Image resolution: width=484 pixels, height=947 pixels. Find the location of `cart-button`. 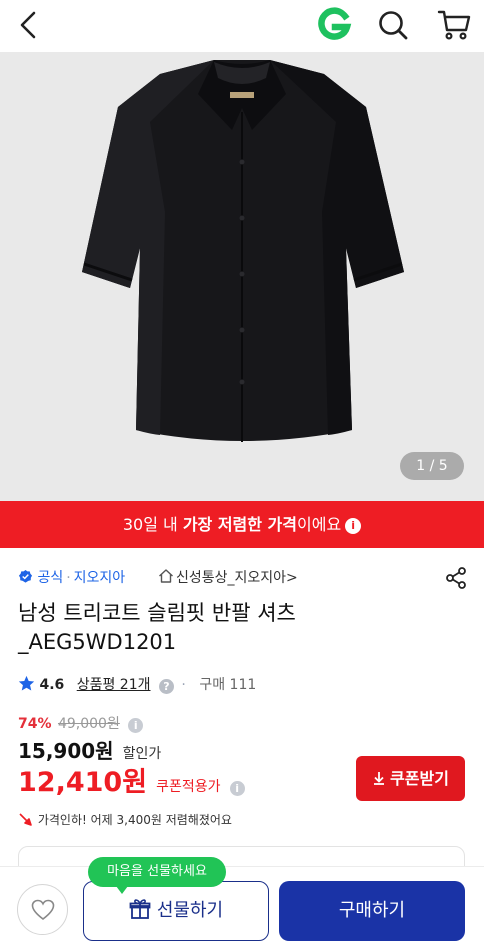

cart-button is located at coordinates (454, 24).